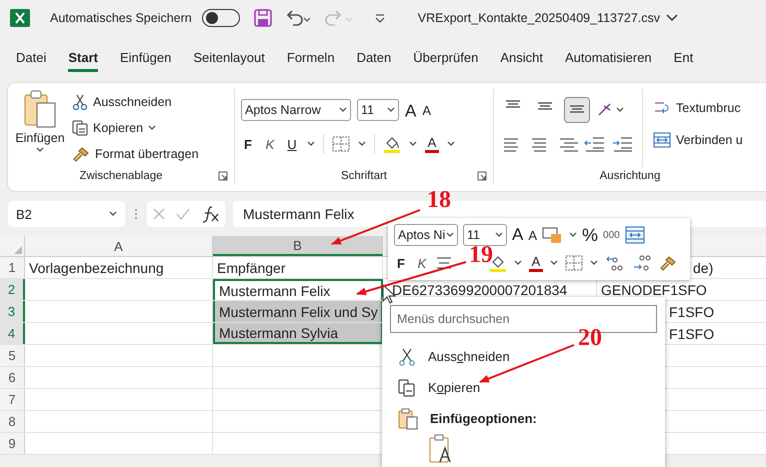  I want to click on cell-text: de), so click(703, 268).